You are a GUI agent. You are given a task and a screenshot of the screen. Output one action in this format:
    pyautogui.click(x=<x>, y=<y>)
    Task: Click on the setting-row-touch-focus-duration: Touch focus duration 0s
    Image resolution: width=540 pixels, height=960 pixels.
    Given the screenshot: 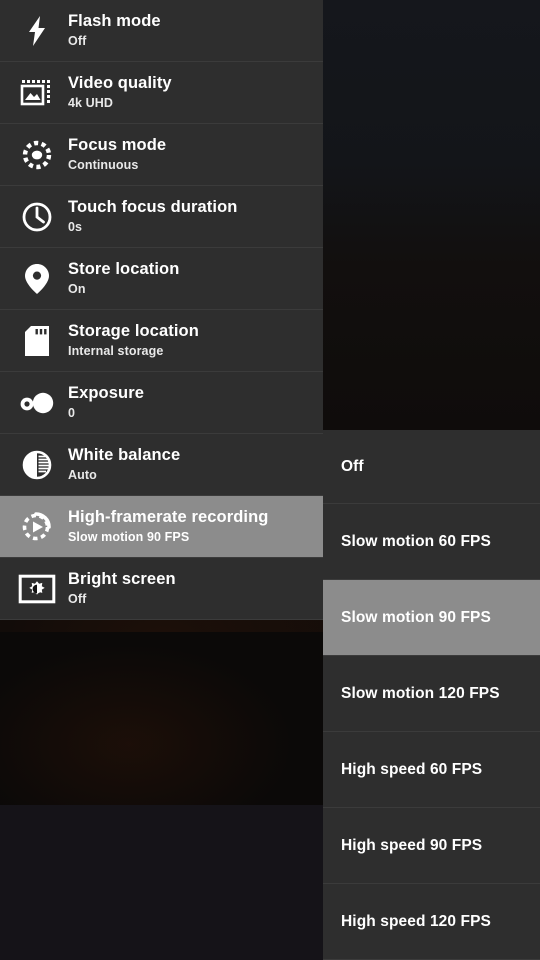 What is the action you would take?
    pyautogui.click(x=161, y=217)
    